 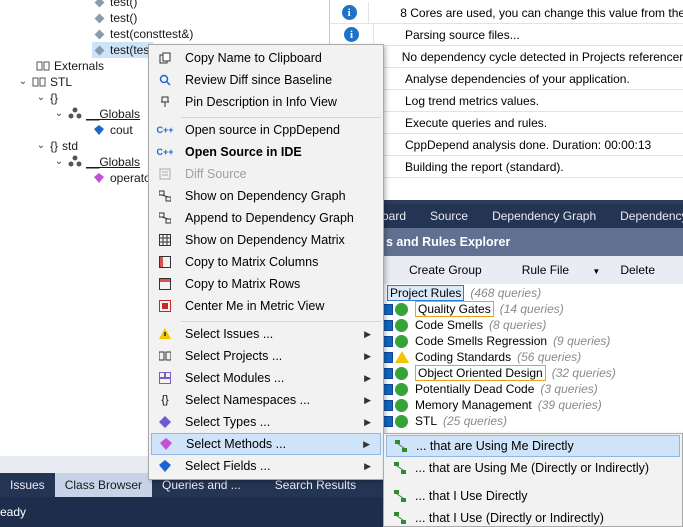 What do you see at coordinates (266, 378) in the screenshot?
I see `menu-item-select-modules: Select Modules ... ▶` at bounding box center [266, 378].